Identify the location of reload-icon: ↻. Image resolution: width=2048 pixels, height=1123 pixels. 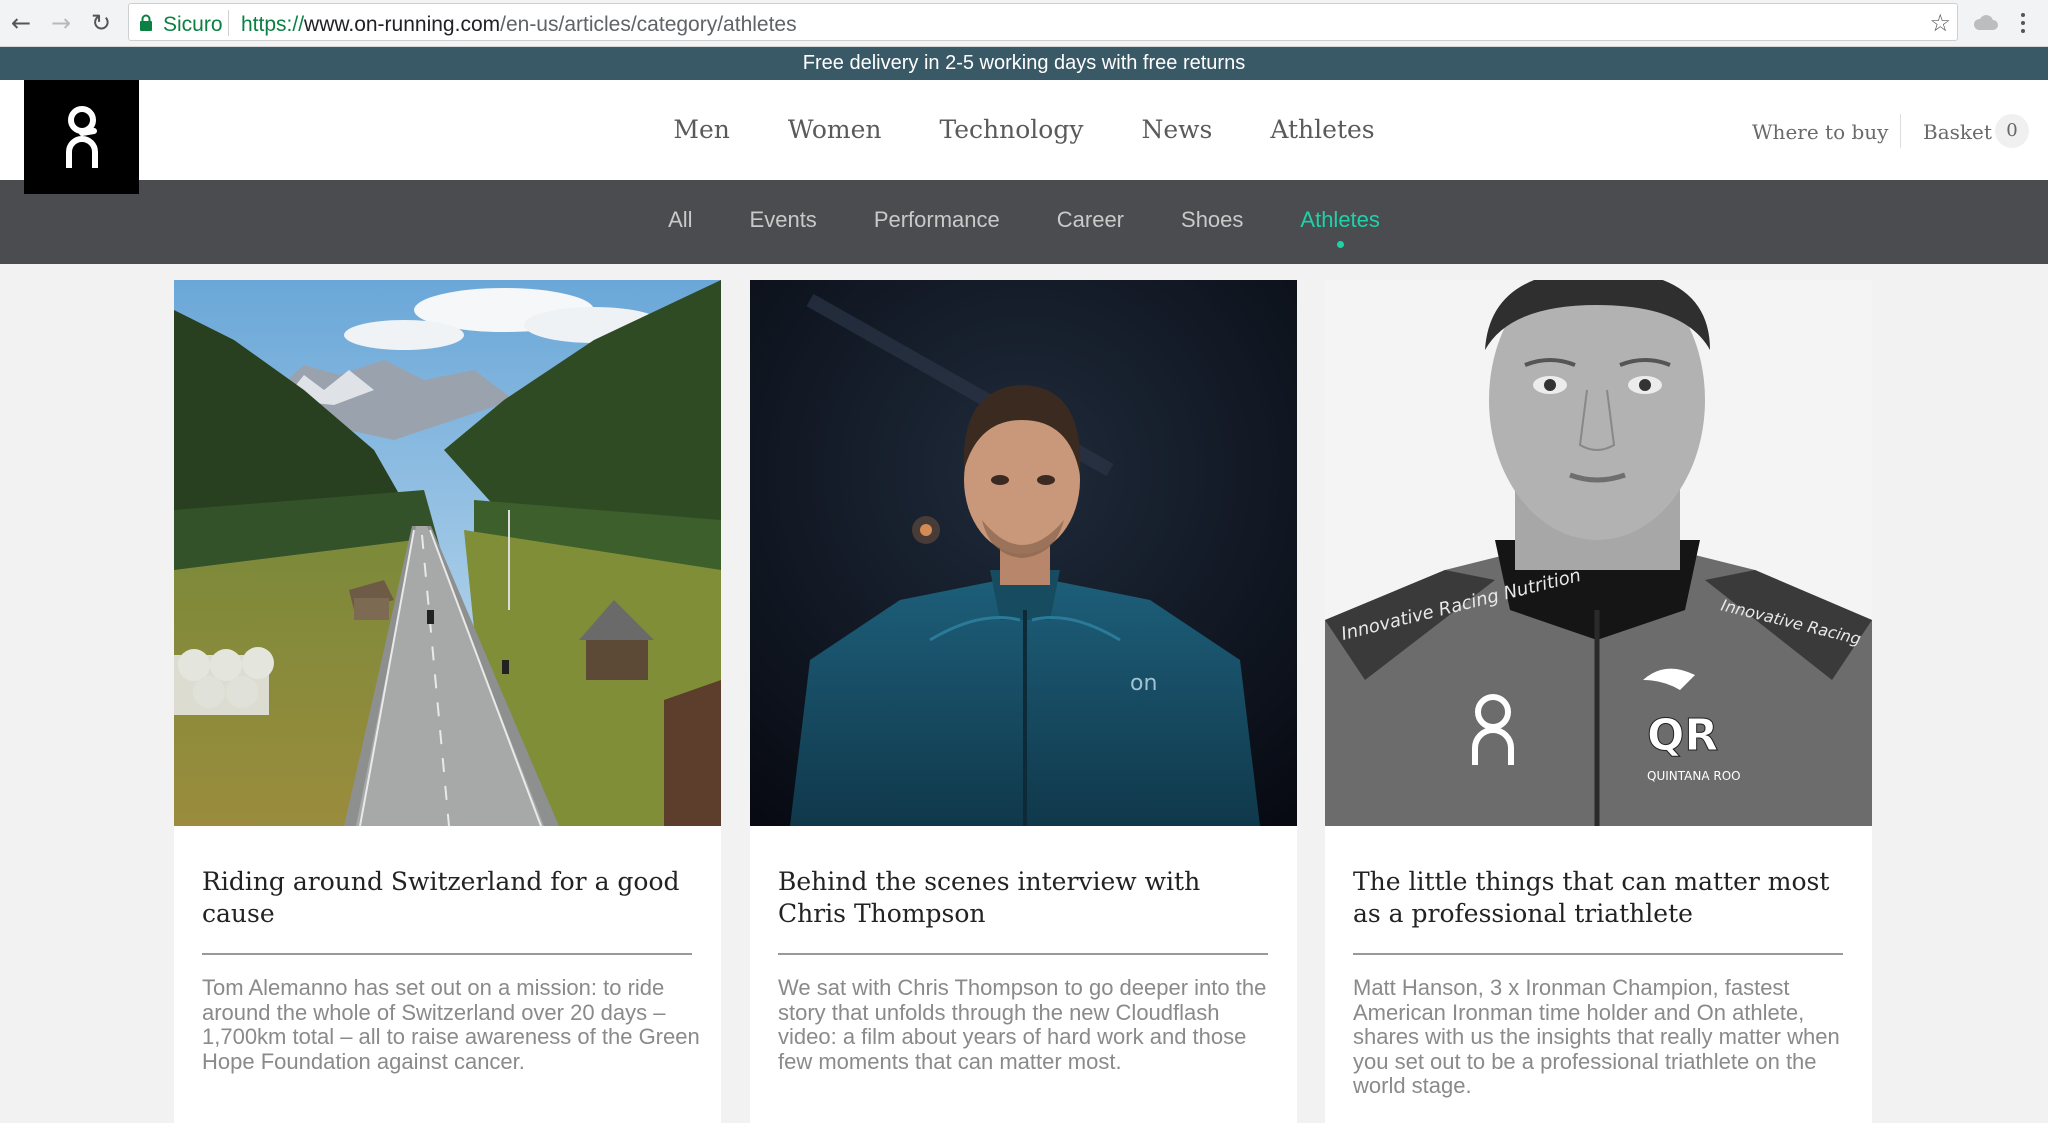
(101, 23).